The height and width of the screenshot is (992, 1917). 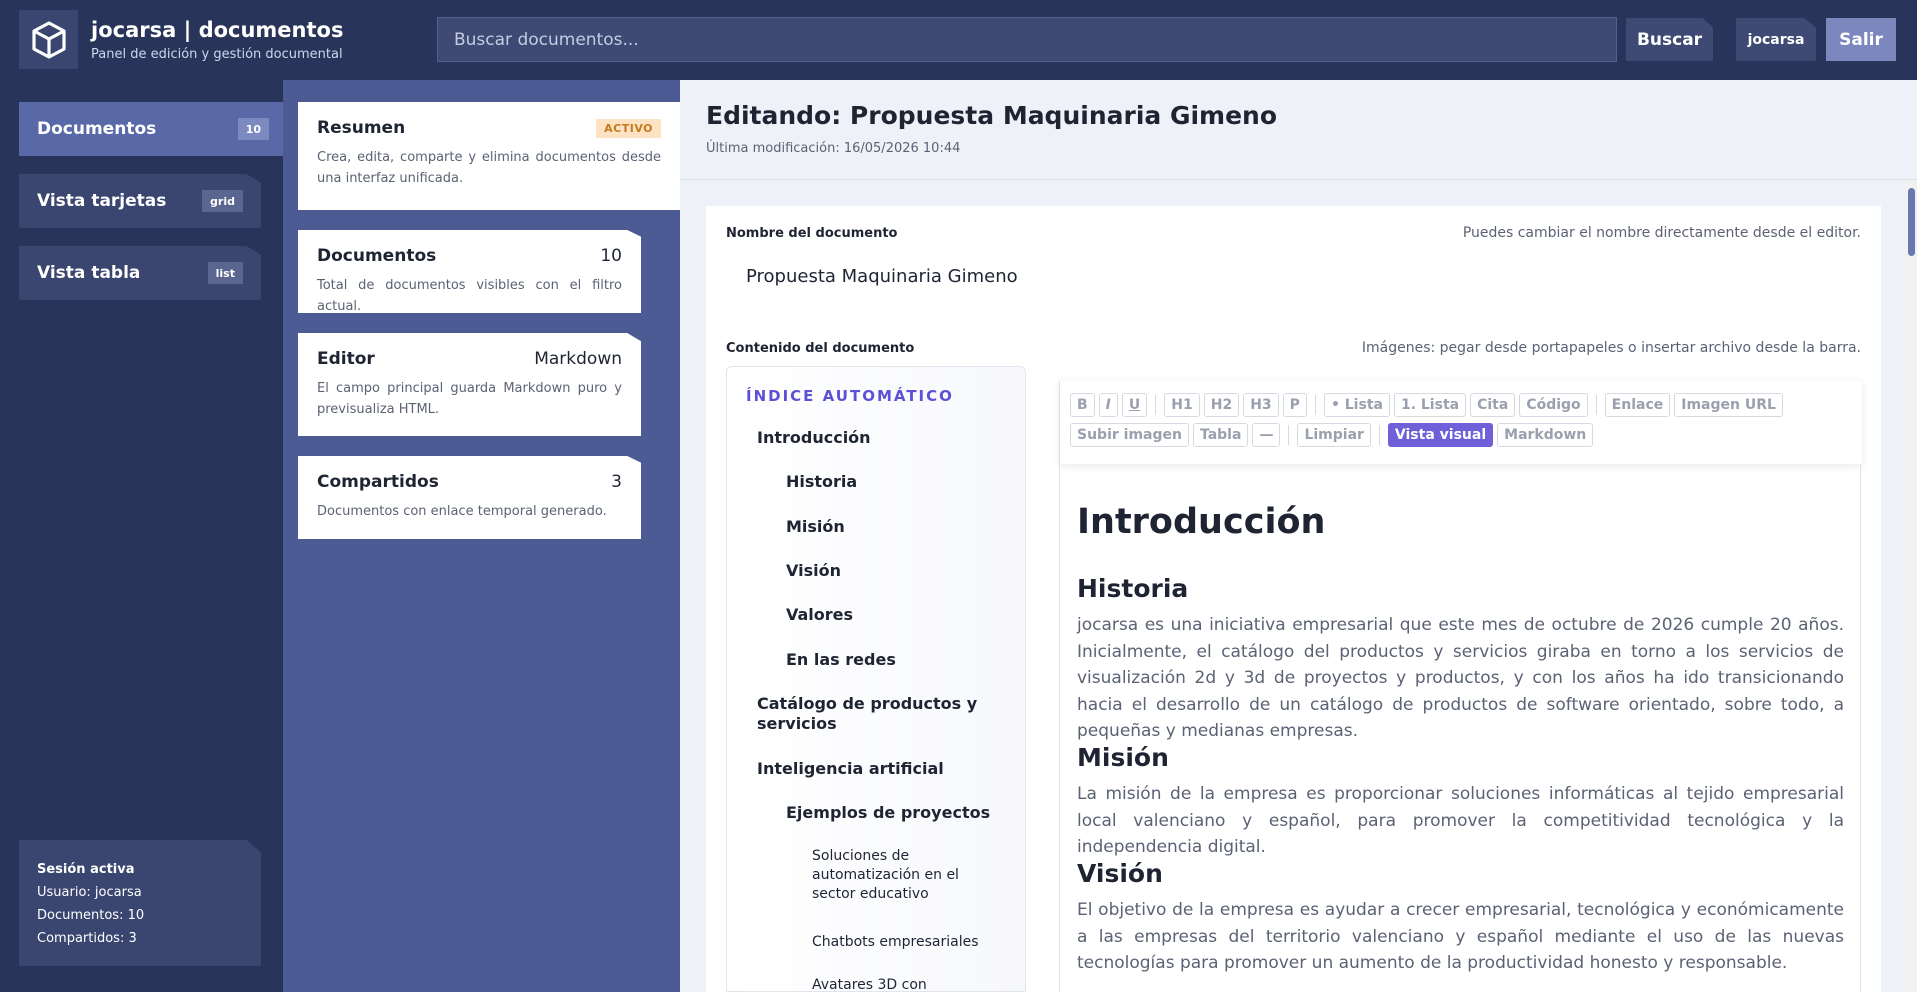 I want to click on toc-item: Visión, so click(x=813, y=571).